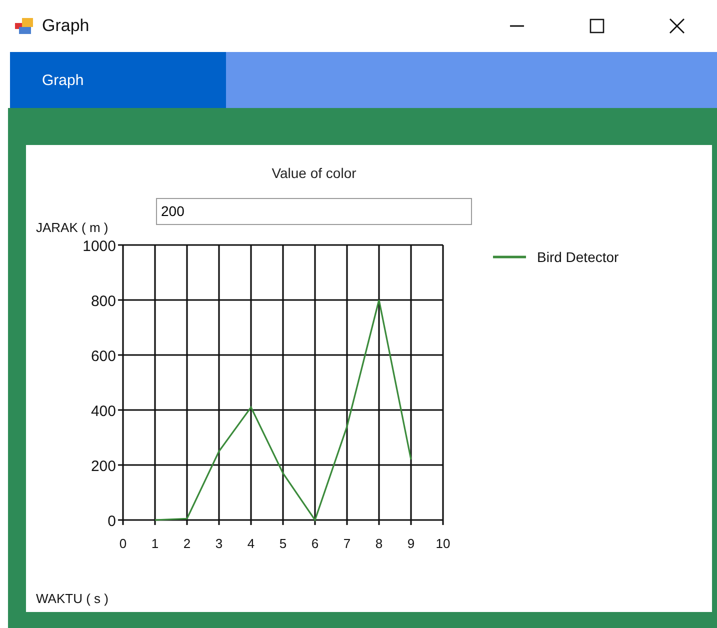  What do you see at coordinates (155, 543) in the screenshot?
I see `tick-label: 1` at bounding box center [155, 543].